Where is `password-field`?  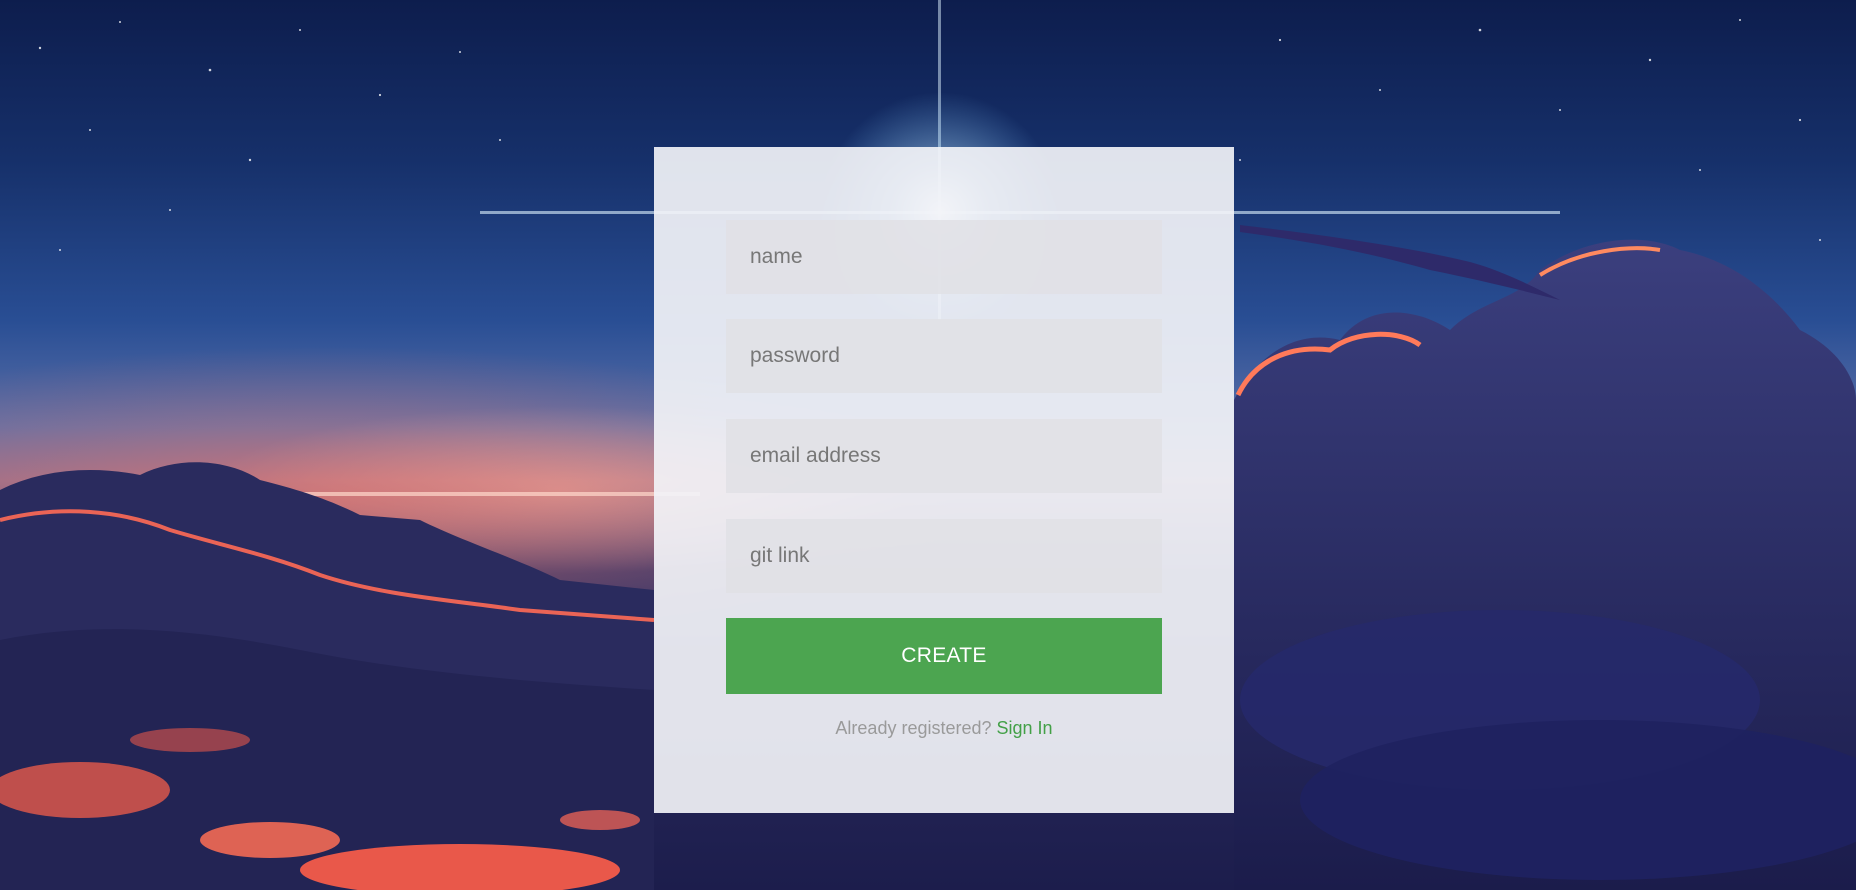 password-field is located at coordinates (944, 356).